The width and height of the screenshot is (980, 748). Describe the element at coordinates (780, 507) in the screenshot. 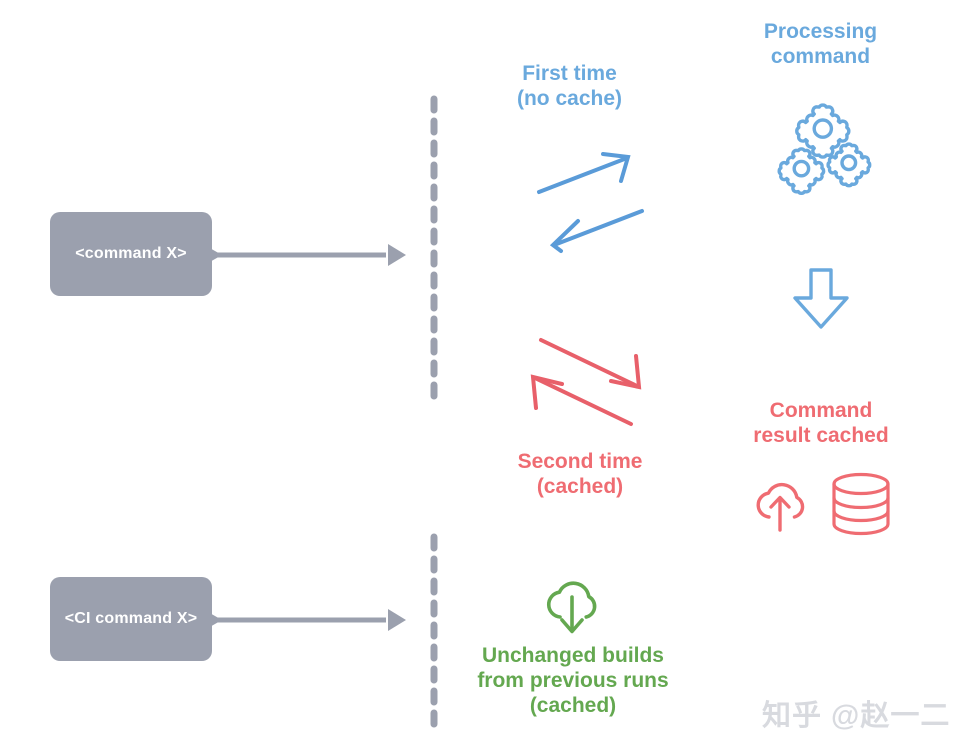

I see `cloud-upload-icon` at that location.